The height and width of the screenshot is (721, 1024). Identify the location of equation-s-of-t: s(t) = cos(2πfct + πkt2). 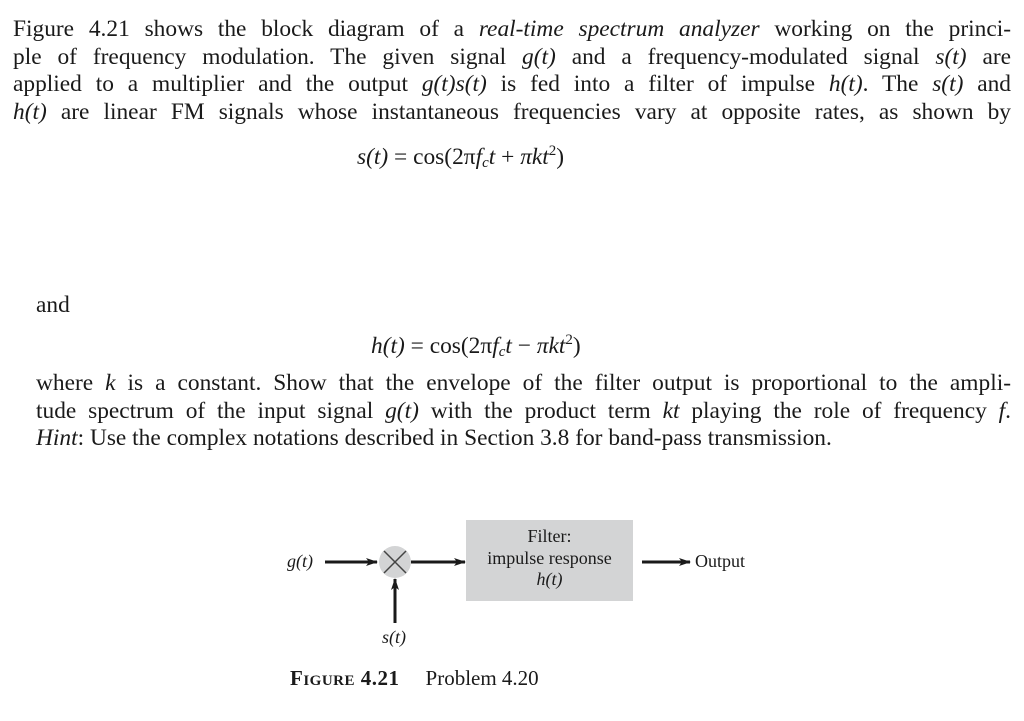
(460, 157).